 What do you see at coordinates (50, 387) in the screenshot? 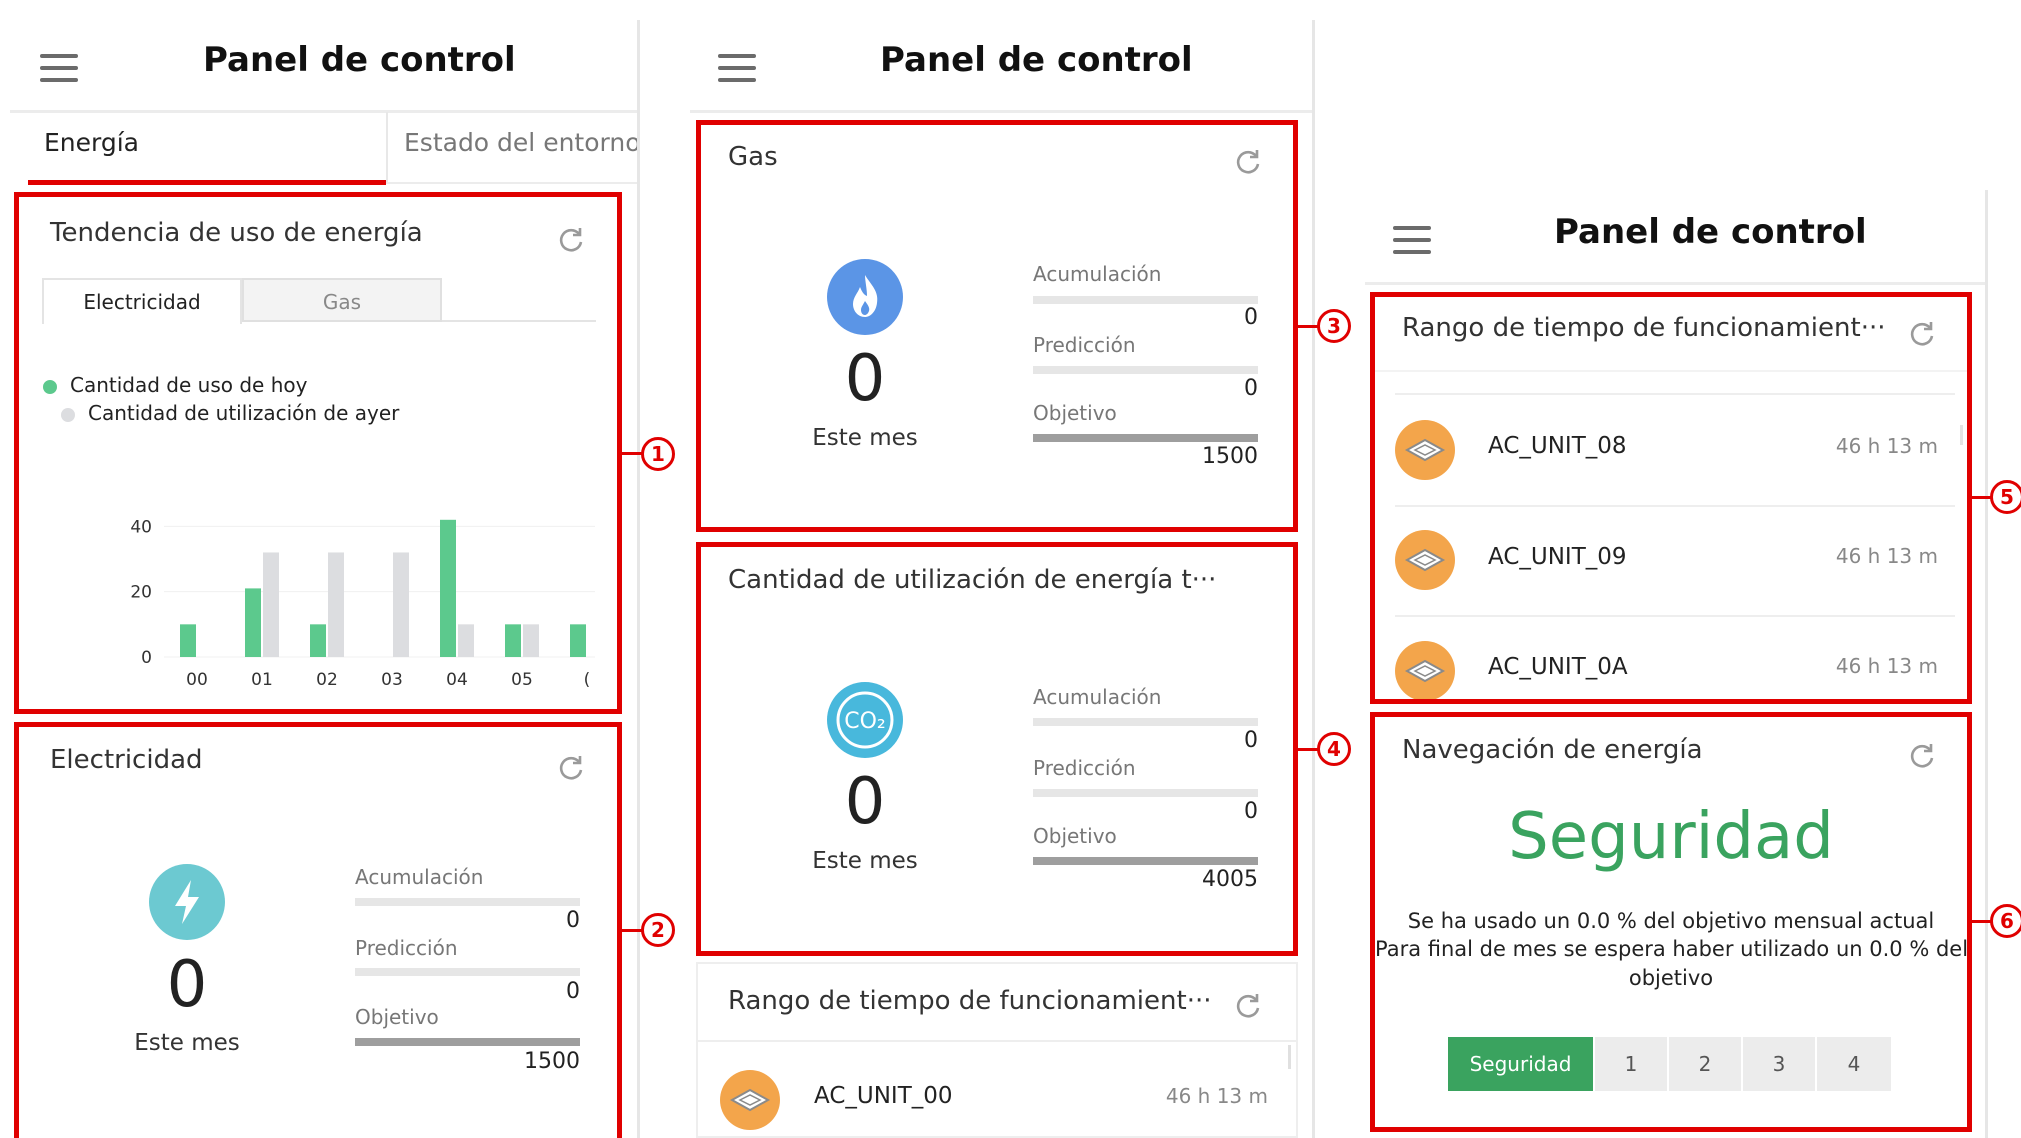
I see `legend-today-dot` at bounding box center [50, 387].